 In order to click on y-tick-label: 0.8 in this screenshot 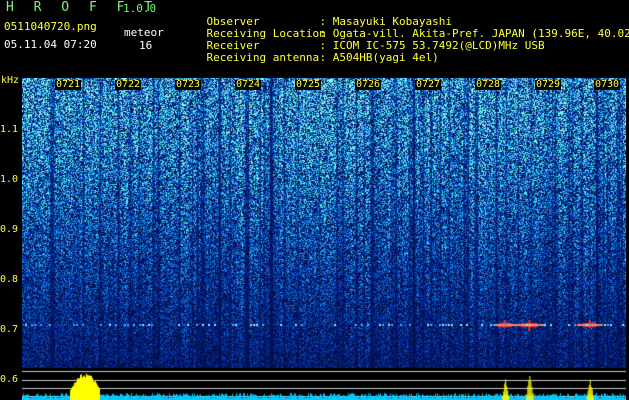, I will do `click(9, 279)`.